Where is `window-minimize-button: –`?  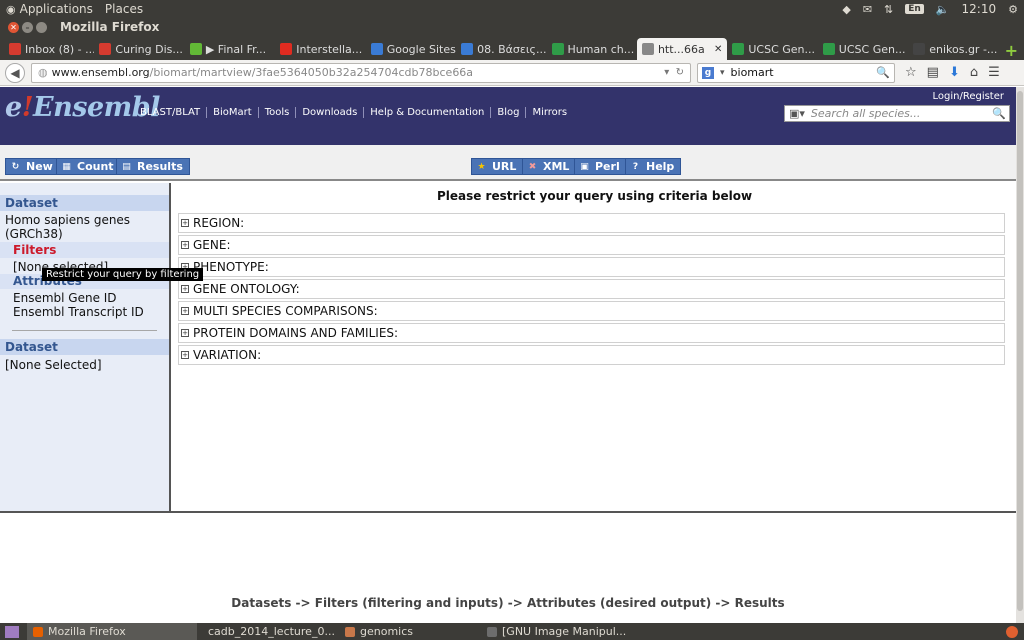 window-minimize-button: – is located at coordinates (27, 27).